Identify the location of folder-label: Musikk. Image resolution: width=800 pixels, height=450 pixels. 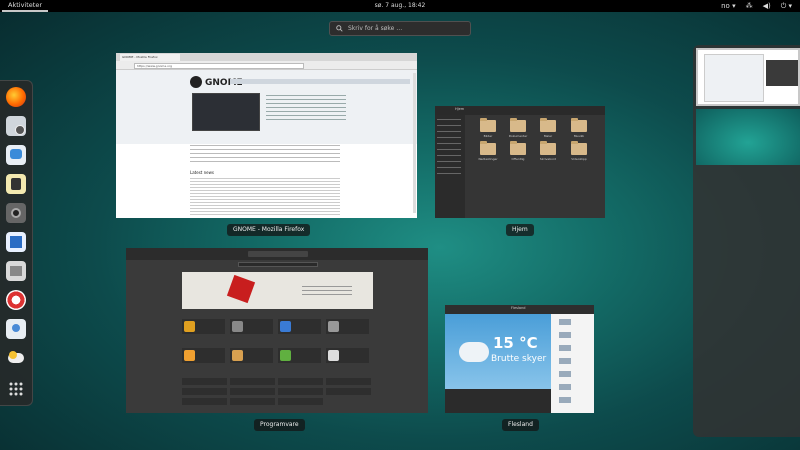
(579, 136).